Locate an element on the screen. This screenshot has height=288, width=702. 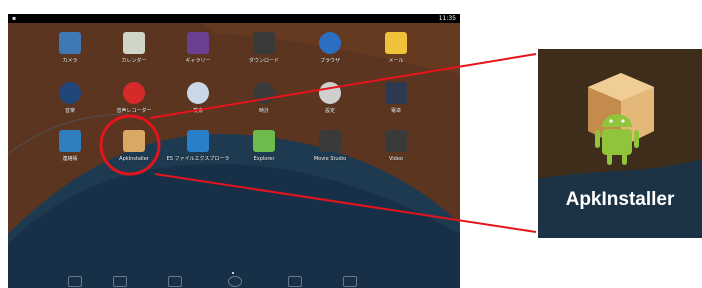
highlight-circle is located at coordinates (130, 145).